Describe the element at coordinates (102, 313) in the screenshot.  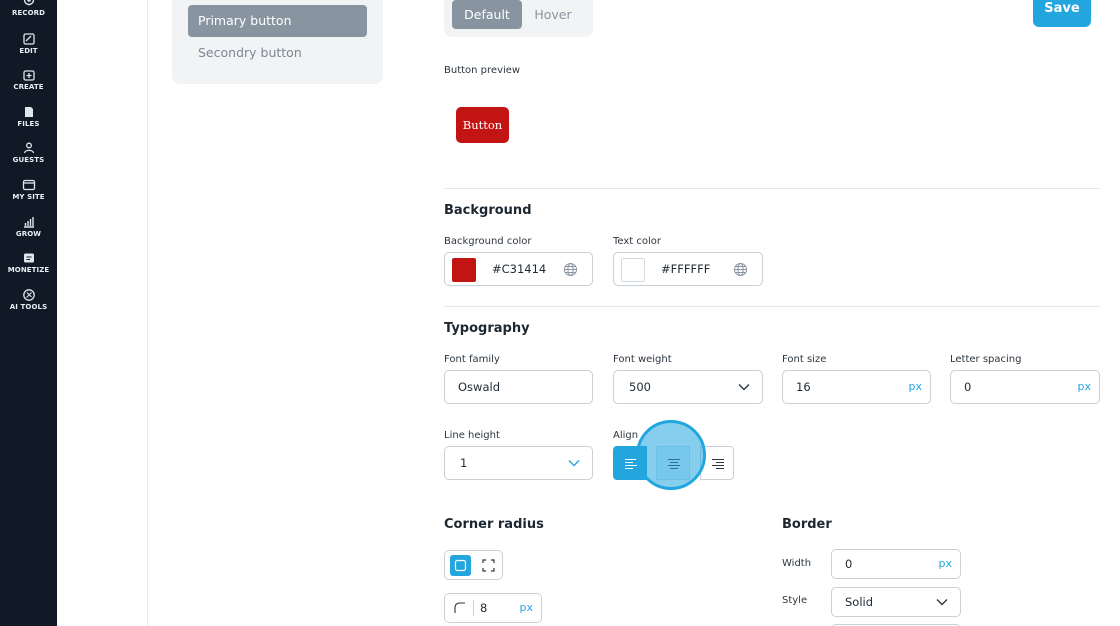
I see `secondary-sidebar` at that location.